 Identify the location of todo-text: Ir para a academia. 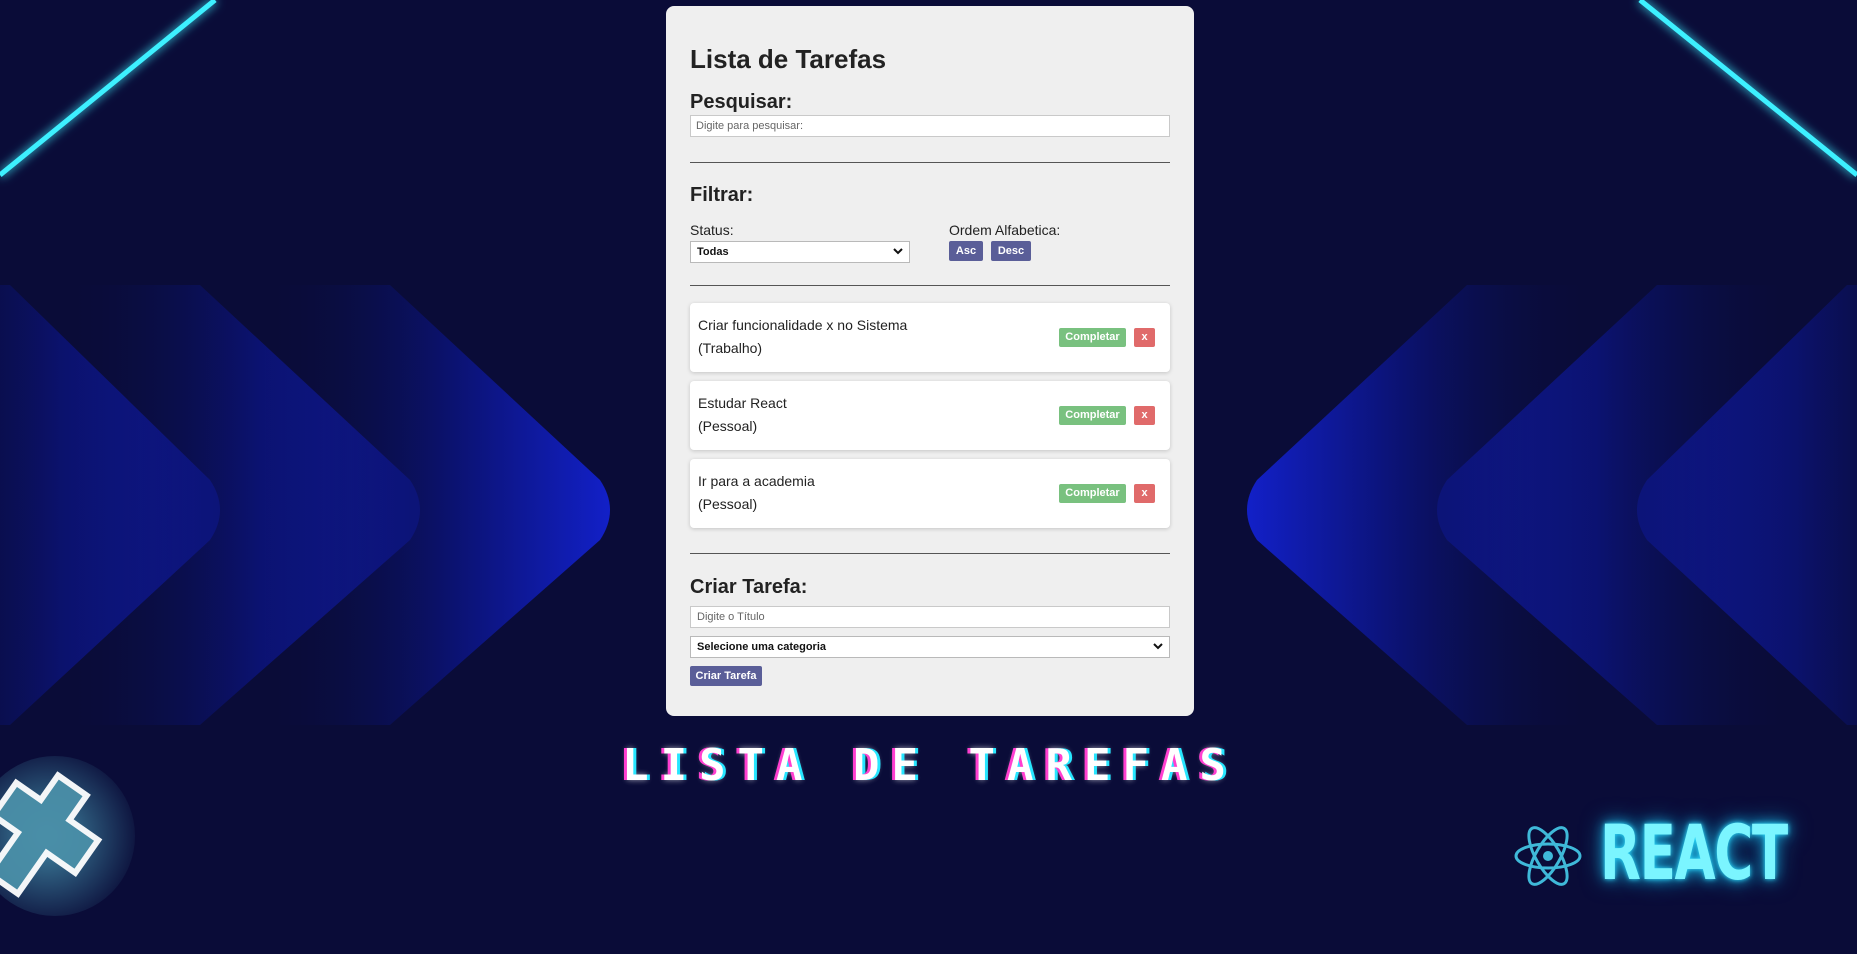
(756, 481).